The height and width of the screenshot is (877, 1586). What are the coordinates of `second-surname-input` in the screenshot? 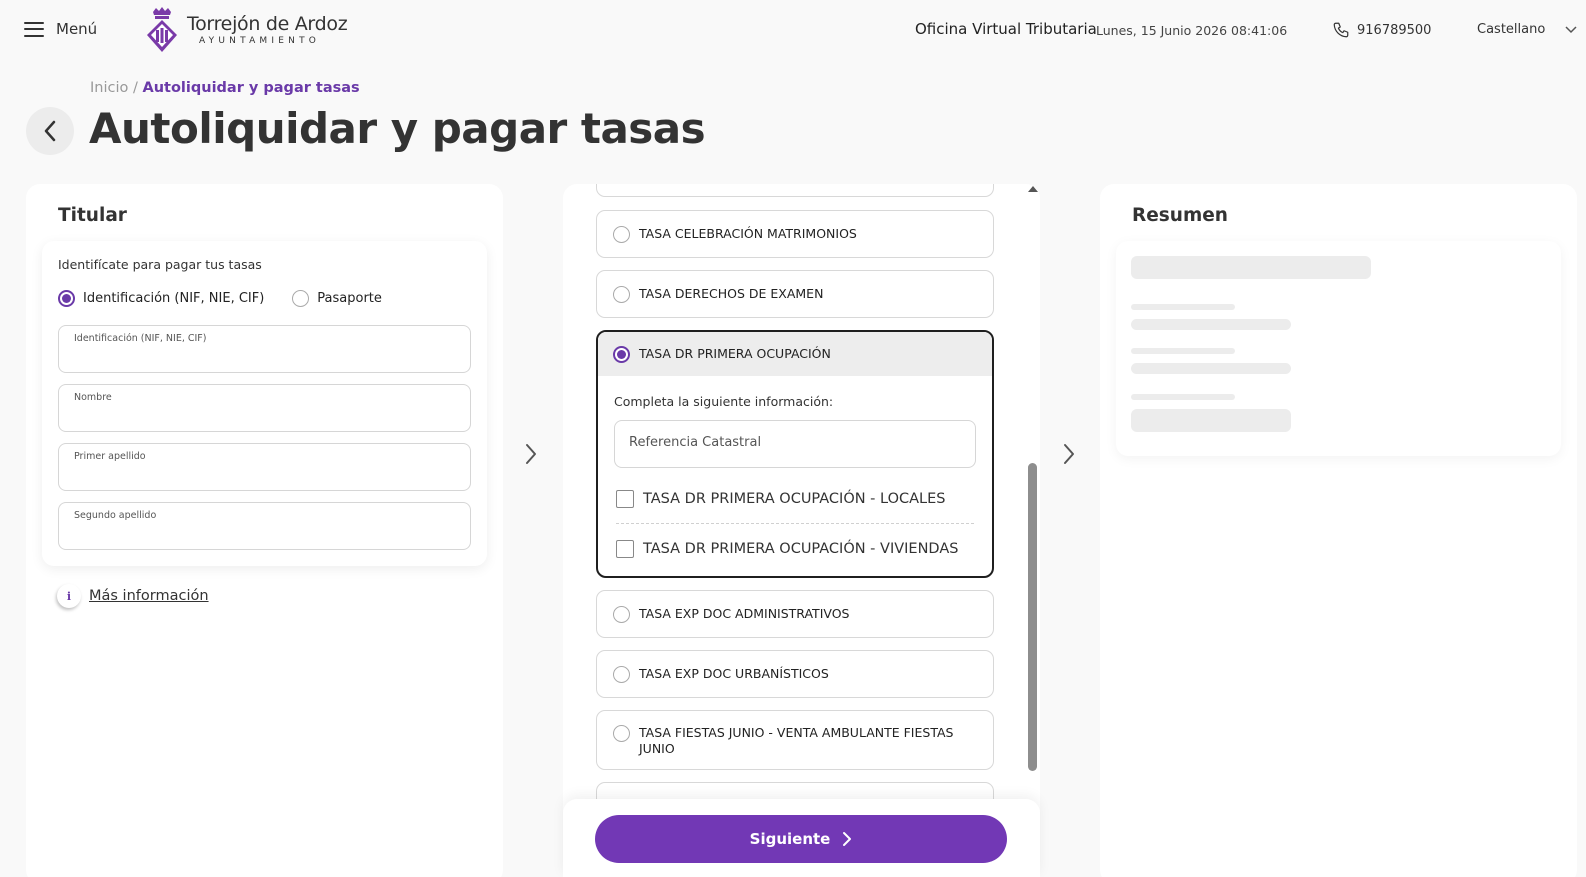 It's located at (263, 532).